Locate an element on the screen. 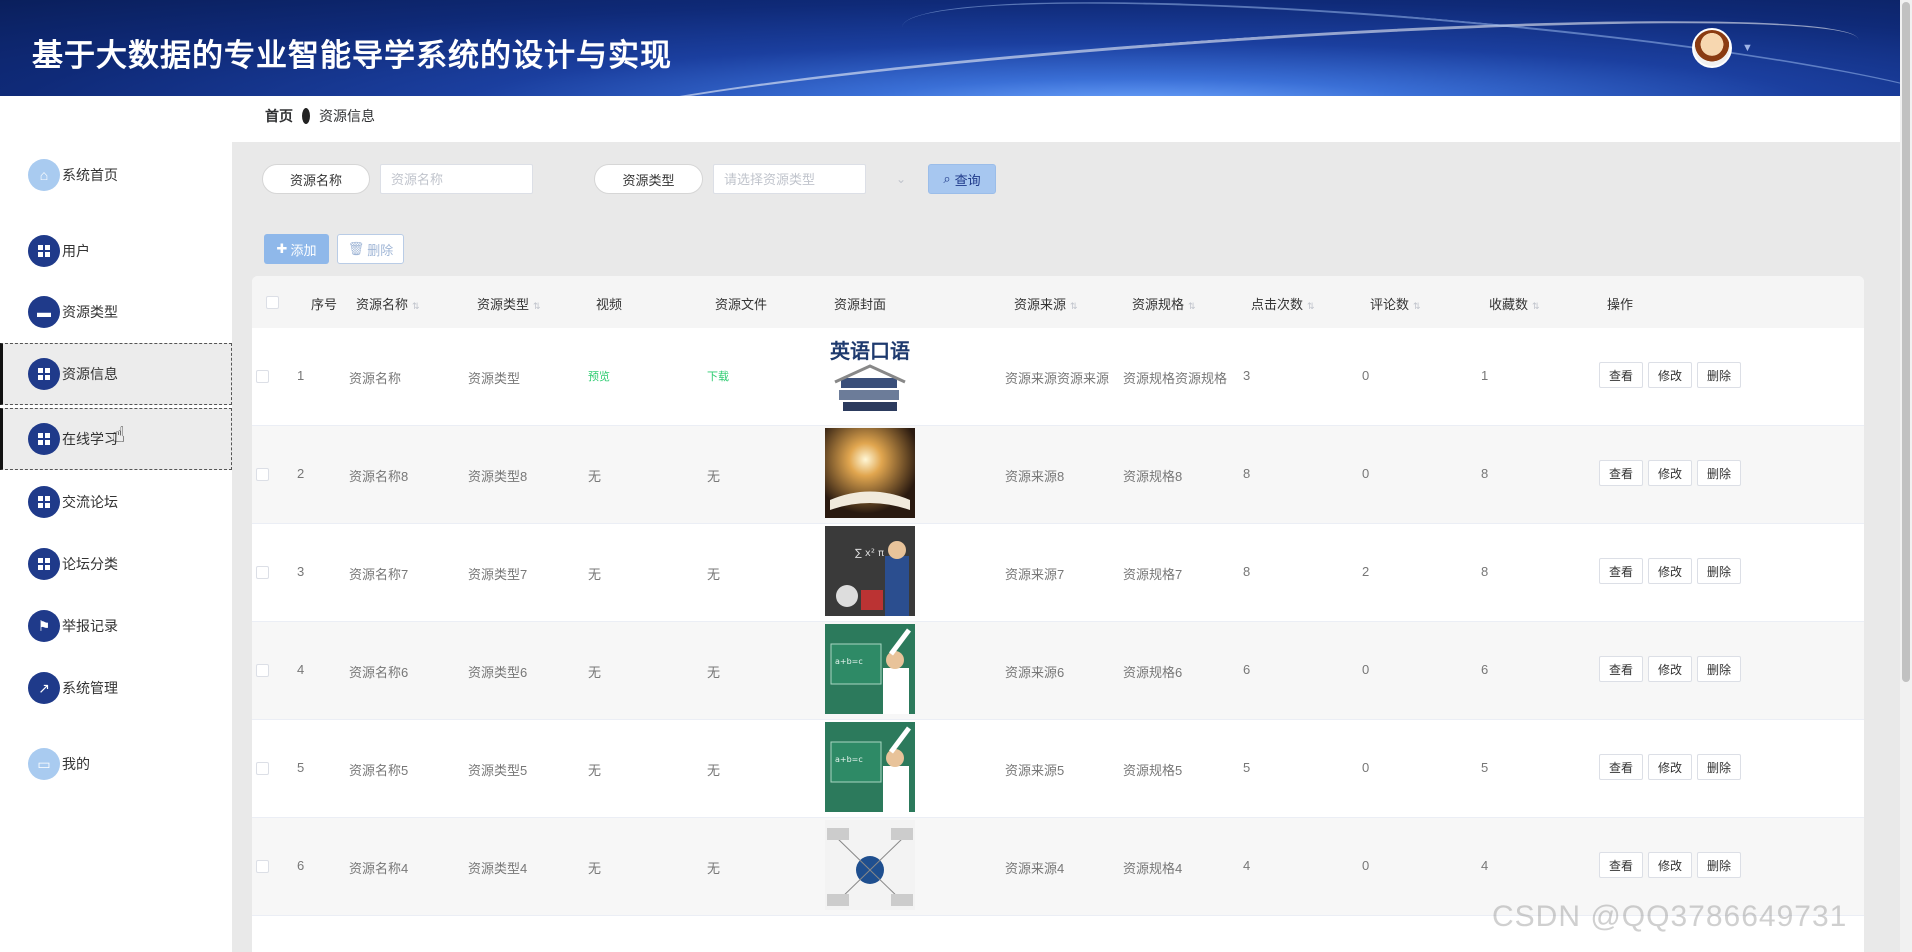 The width and height of the screenshot is (1912, 952). cell-comments: 2 is located at coordinates (1366, 571).